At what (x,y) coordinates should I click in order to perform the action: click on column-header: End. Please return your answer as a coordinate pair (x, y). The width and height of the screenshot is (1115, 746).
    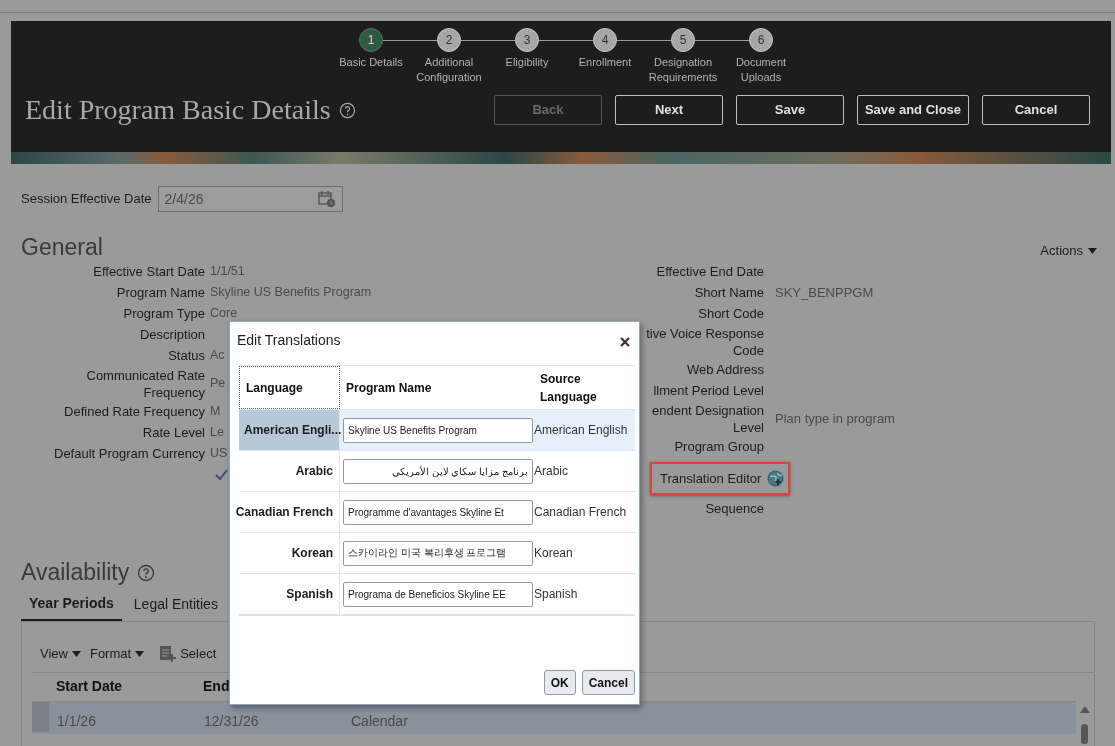
    Looking at the image, I should click on (217, 687).